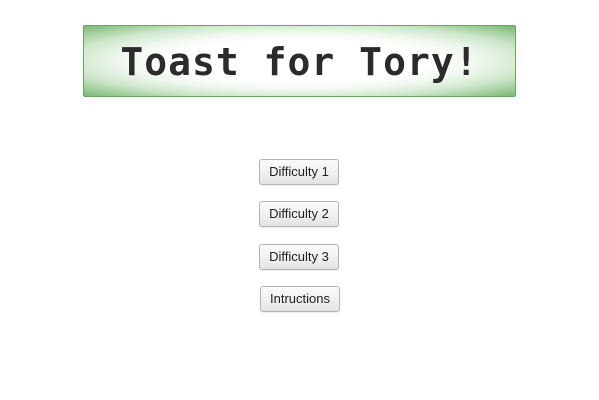 The height and width of the screenshot is (400, 599). What do you see at coordinates (299, 214) in the screenshot?
I see `difficulty-2-button: Difficulty 2` at bounding box center [299, 214].